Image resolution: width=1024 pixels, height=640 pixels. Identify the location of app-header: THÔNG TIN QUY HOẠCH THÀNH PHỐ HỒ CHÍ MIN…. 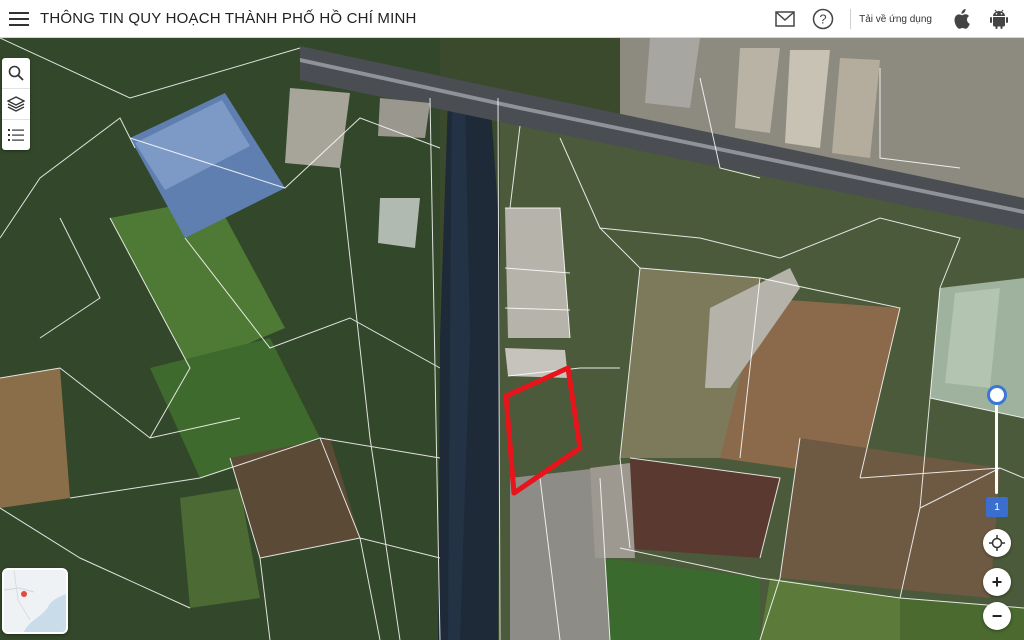
(512, 19).